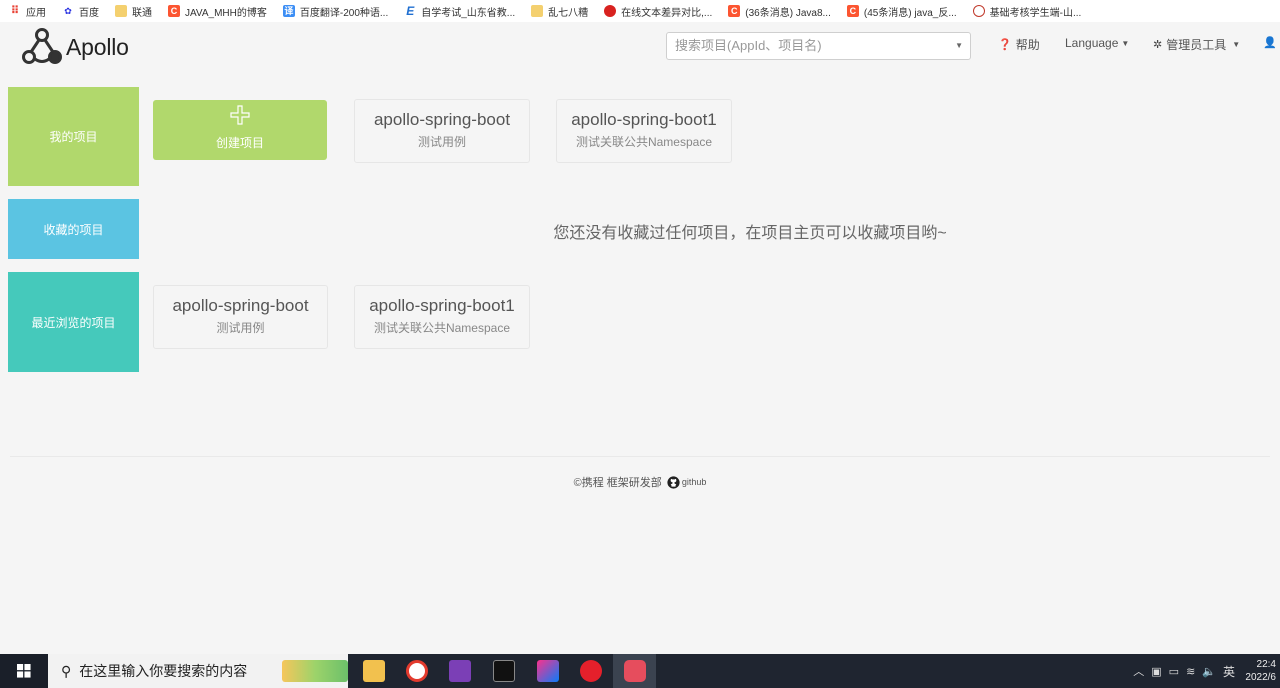 The width and height of the screenshot is (1280, 688). Describe the element at coordinates (1190, 671) in the screenshot. I see `wifi-icon: ≋` at that location.